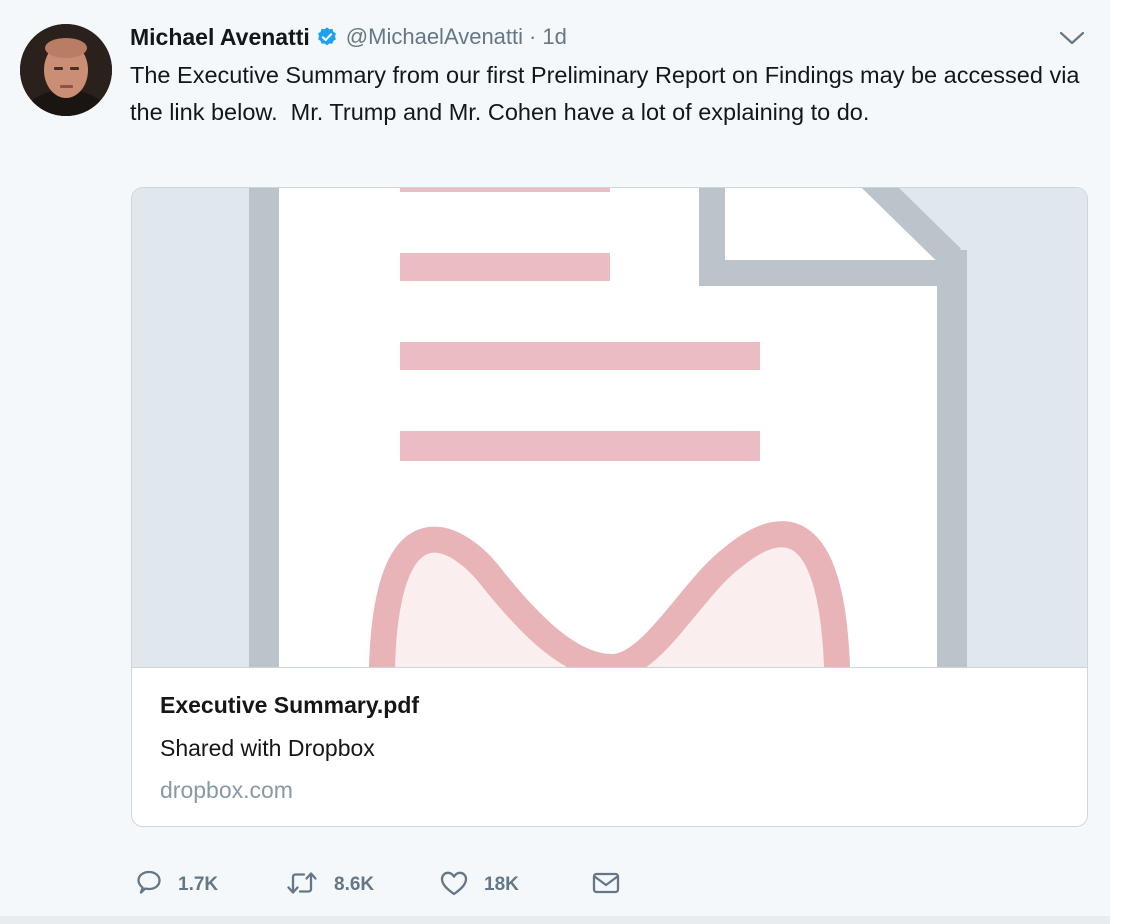 This screenshot has width=1125, height=924. What do you see at coordinates (555, 920) in the screenshot?
I see `bottom-divider` at bounding box center [555, 920].